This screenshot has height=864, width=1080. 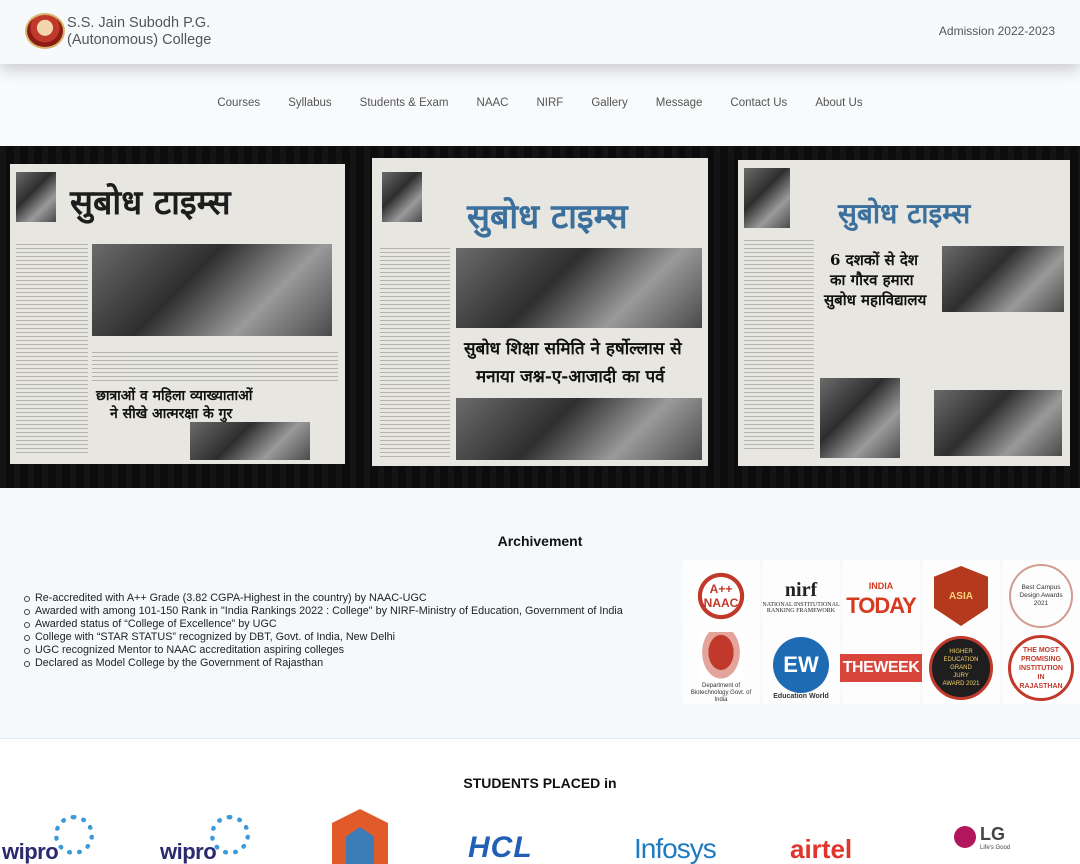 What do you see at coordinates (493, 103) in the screenshot?
I see `nav-naac: NAAC` at bounding box center [493, 103].